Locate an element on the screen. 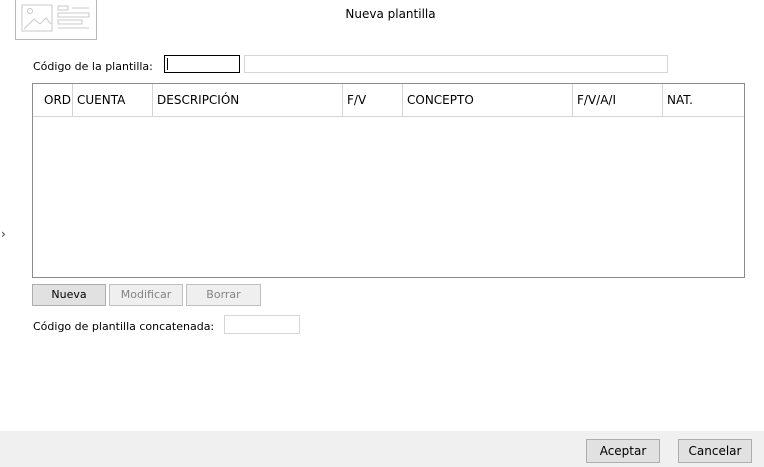  column-header-fv: F/V is located at coordinates (373, 100).